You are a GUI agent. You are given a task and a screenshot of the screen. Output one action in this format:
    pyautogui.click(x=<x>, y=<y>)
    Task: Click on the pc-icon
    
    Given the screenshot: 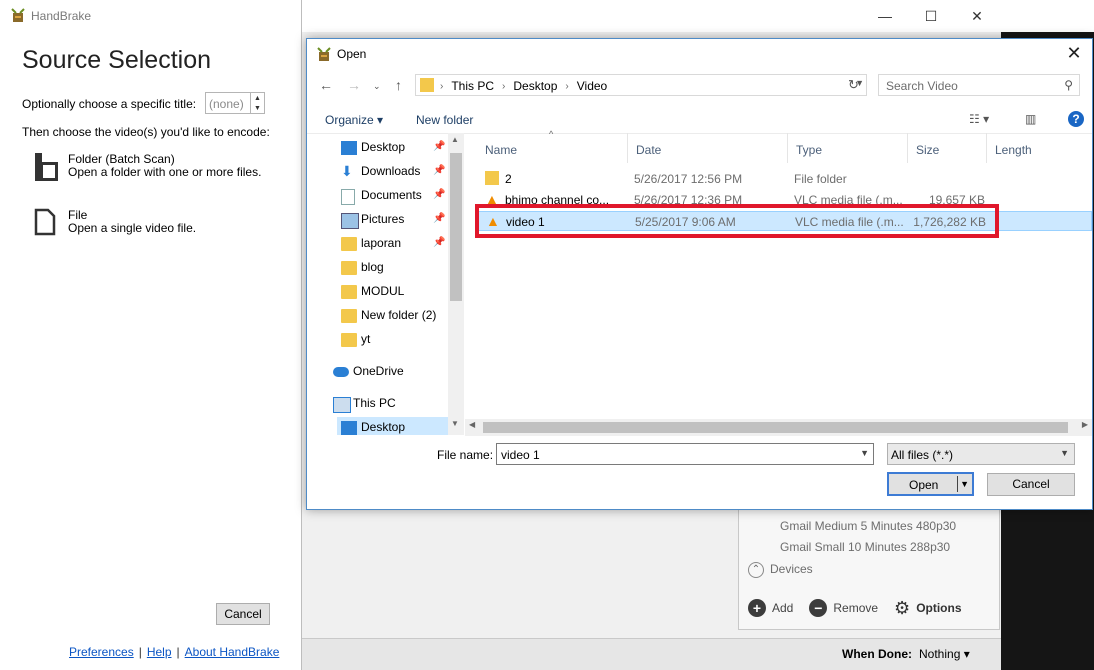 What is the action you would take?
    pyautogui.click(x=342, y=405)
    